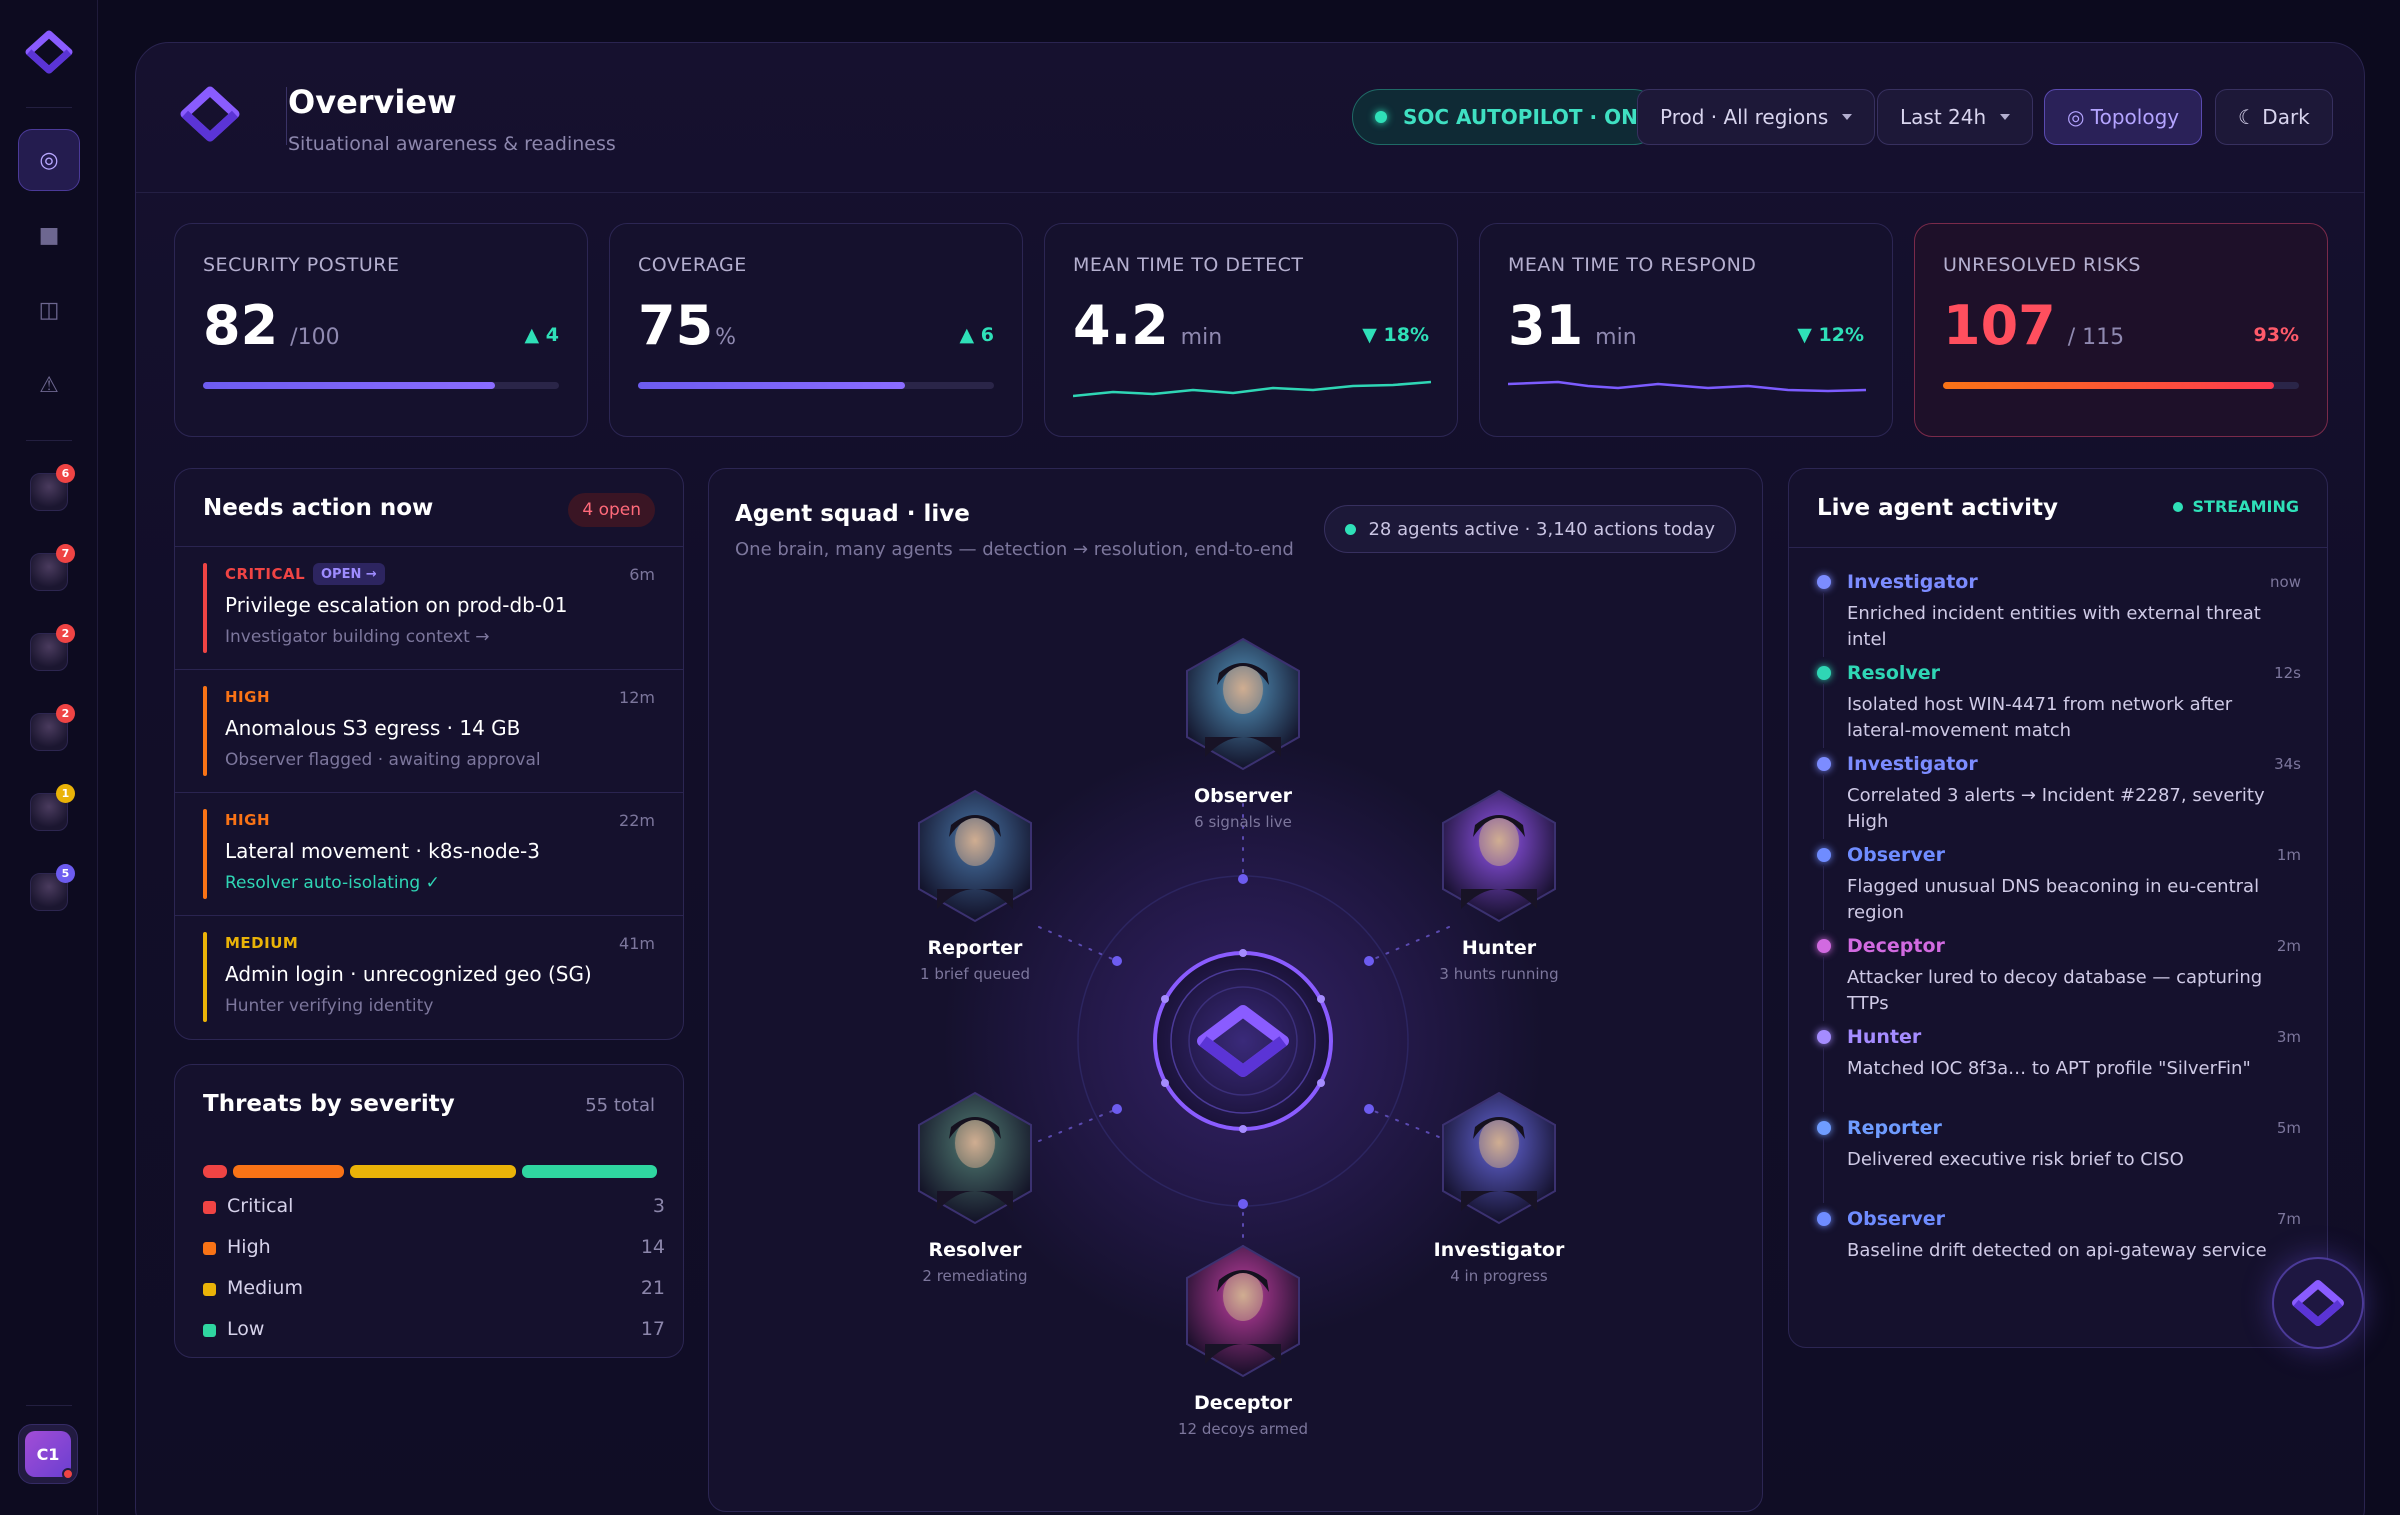  Describe the element at coordinates (1251, 330) in the screenshot. I see `kpi-card: MEAN TIME TO DETECT 4.2 min ▼ 18%` at that location.